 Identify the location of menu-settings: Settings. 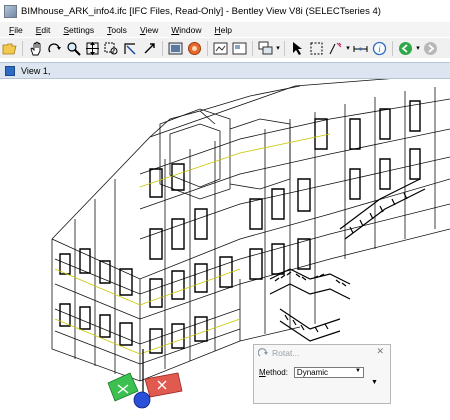
(76, 30).